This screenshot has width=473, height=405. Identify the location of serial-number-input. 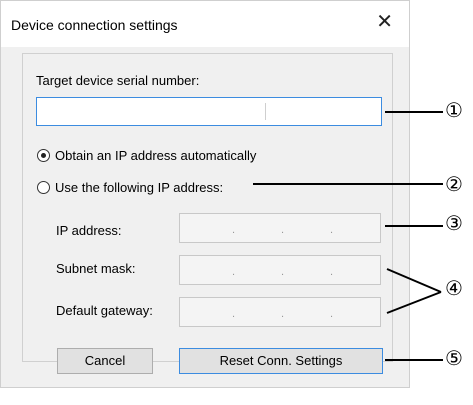
(209, 111).